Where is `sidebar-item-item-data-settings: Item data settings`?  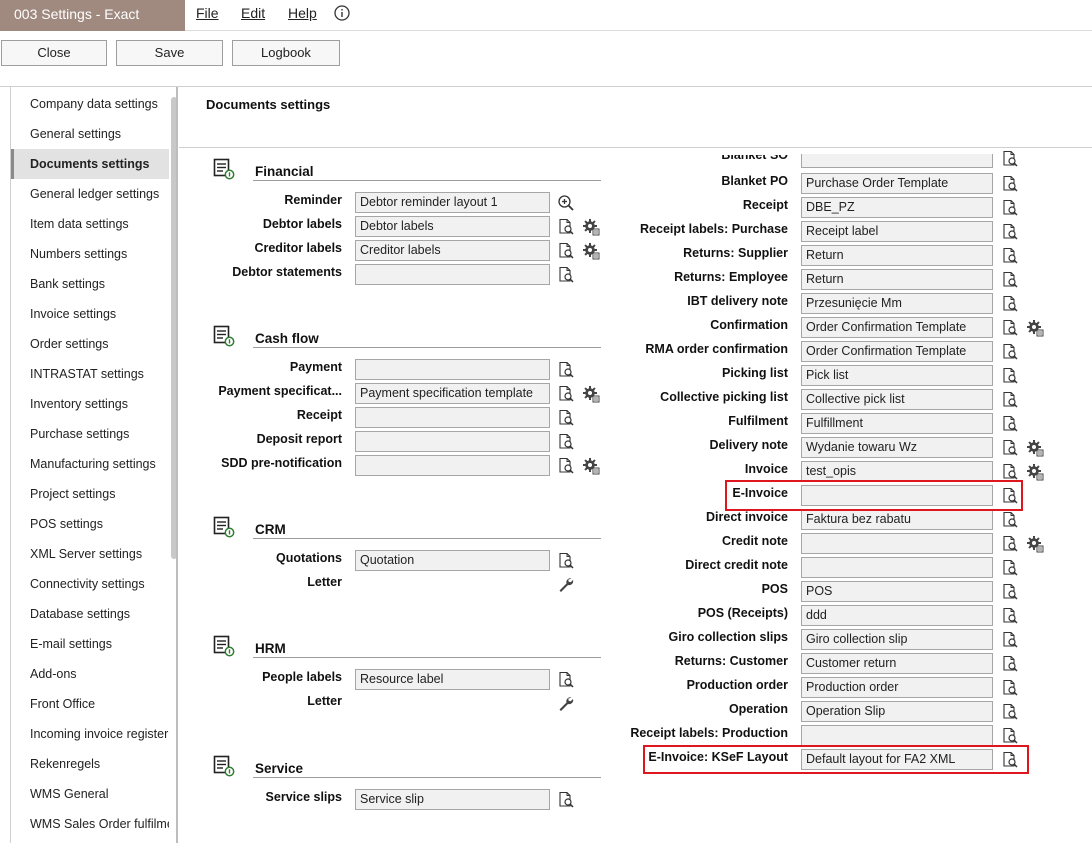
sidebar-item-item-data-settings: Item data settings is located at coordinates (90, 224).